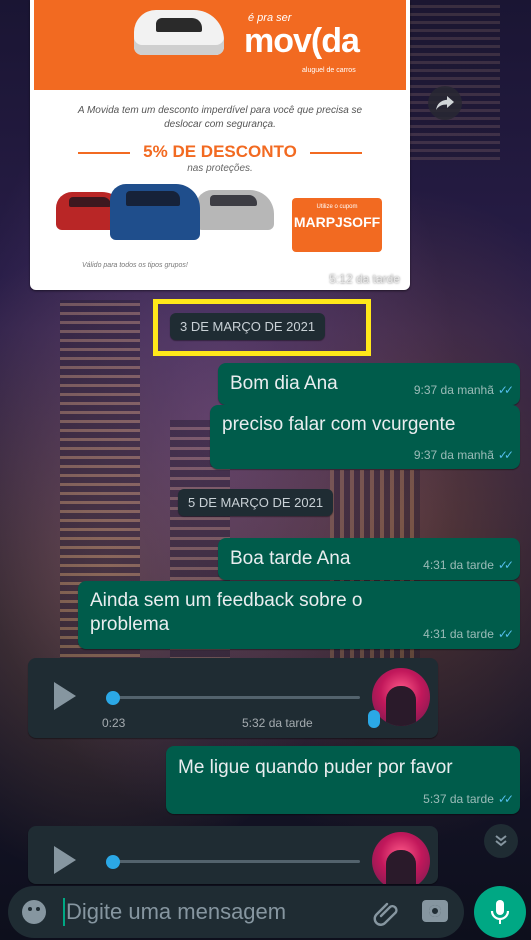 The height and width of the screenshot is (940, 531). Describe the element at coordinates (64, 912) in the screenshot. I see `text-cursor` at that location.